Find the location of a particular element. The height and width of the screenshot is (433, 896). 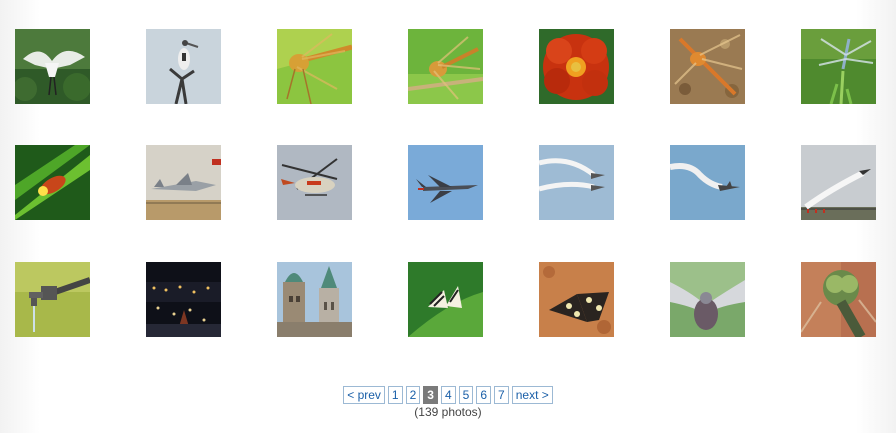

dragonfly-orange-photo is located at coordinates (314, 66).